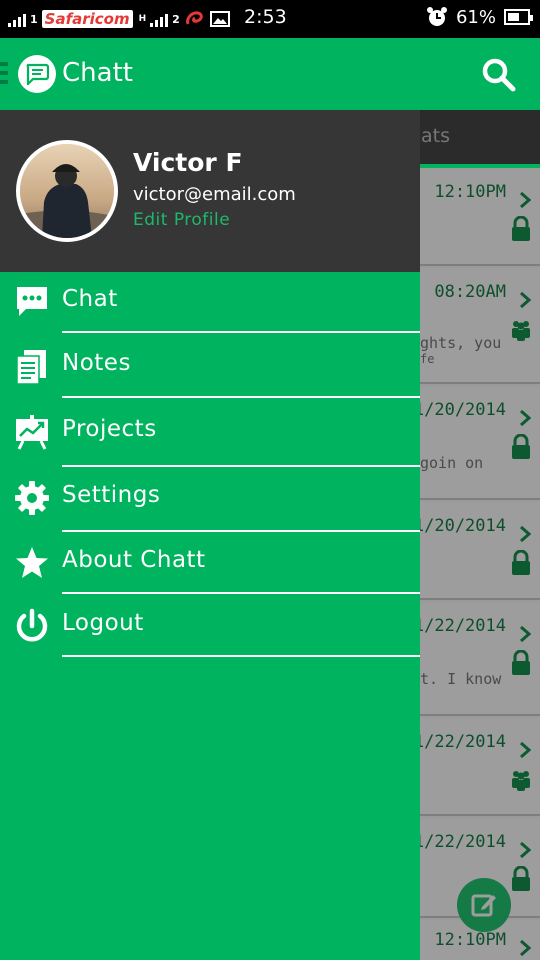  What do you see at coordinates (34, 19) in the screenshot?
I see `sim1-label: 1` at bounding box center [34, 19].